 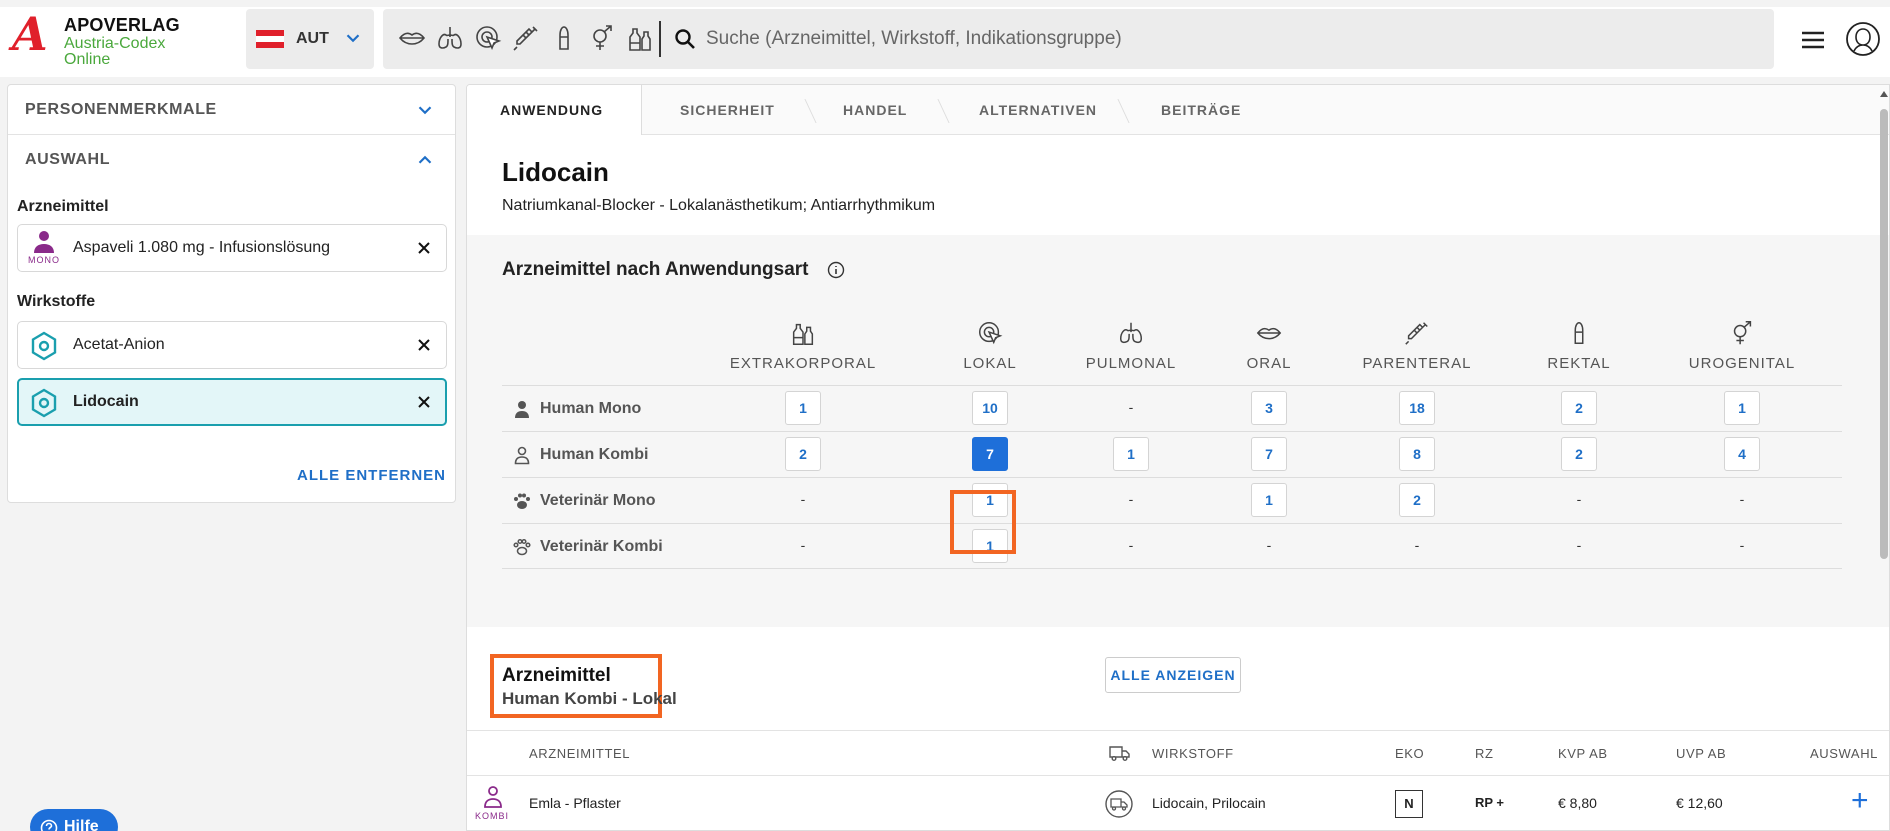 What do you see at coordinates (81, 824) in the screenshot?
I see `help-label: Hilfe` at bounding box center [81, 824].